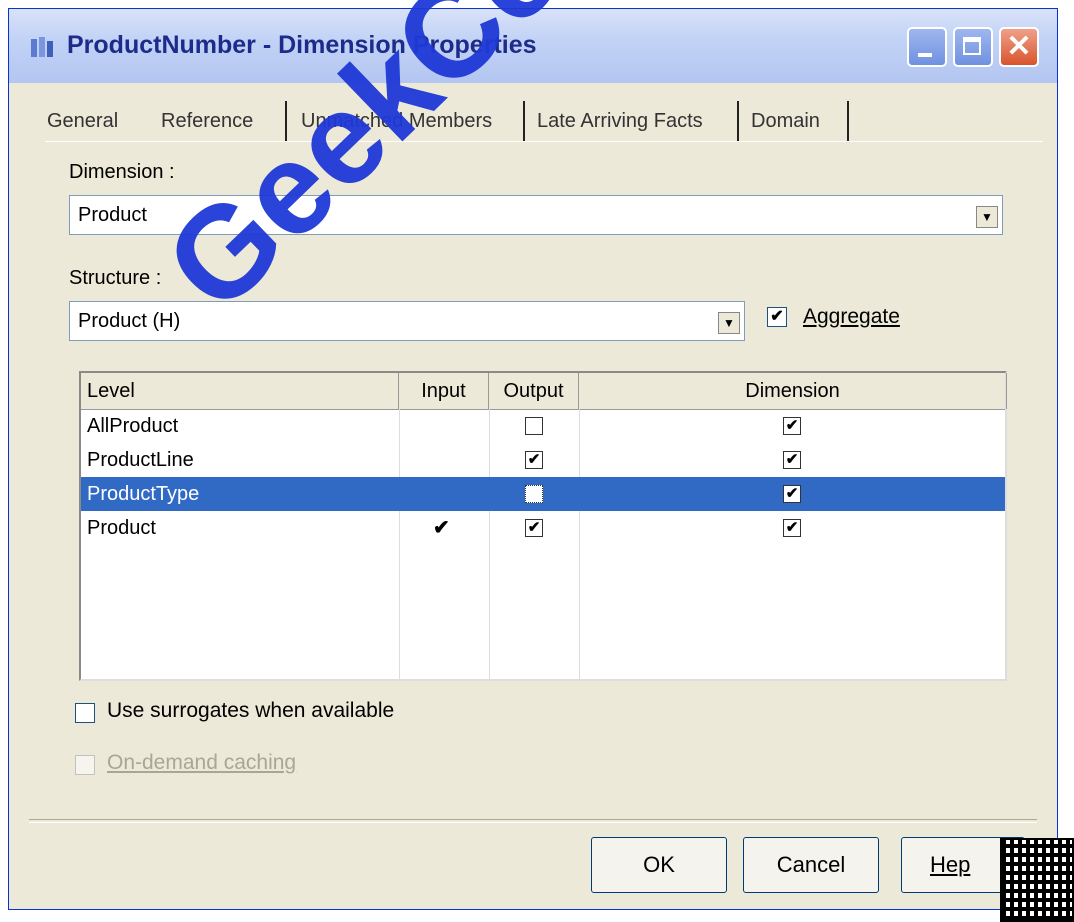 This screenshot has height=922, width=1074. What do you see at coordinates (251, 710) in the screenshot?
I see `surrogates-label: Use surrogates when available` at bounding box center [251, 710].